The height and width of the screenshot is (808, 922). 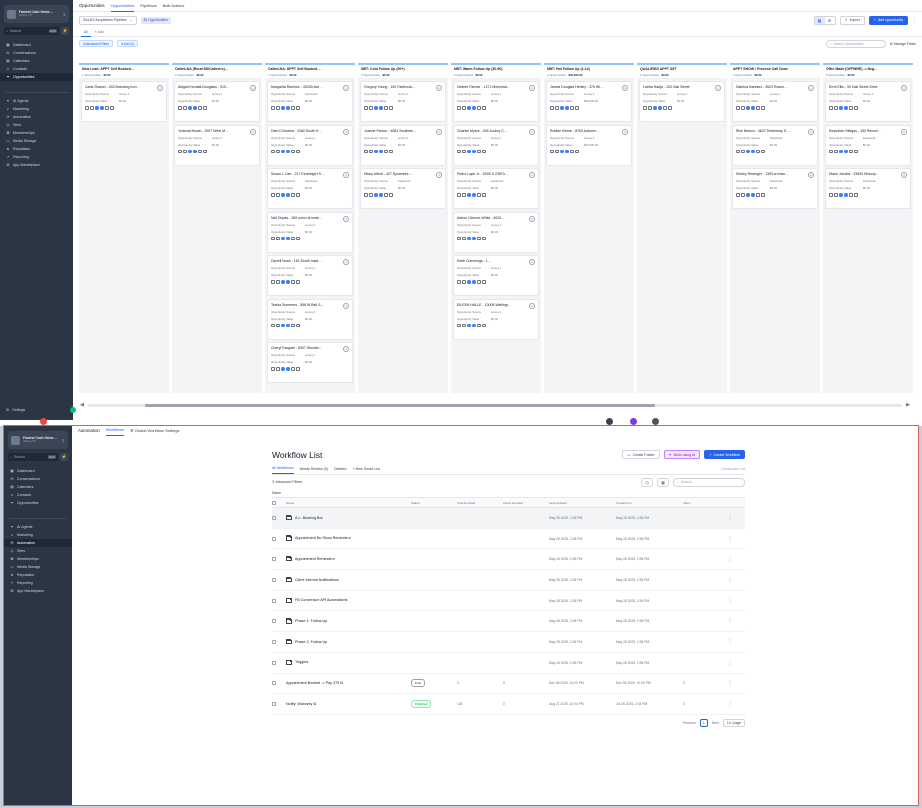 What do you see at coordinates (96, 43) in the screenshot?
I see `advanced-filters-button: ⚲ Advanced Filters` at bounding box center [96, 43].